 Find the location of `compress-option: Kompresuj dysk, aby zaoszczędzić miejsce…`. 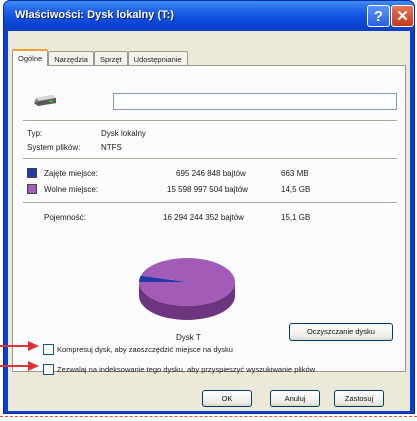

compress-option: Kompresuj dysk, aby zaoszczędzić miejsce… is located at coordinates (138, 349).